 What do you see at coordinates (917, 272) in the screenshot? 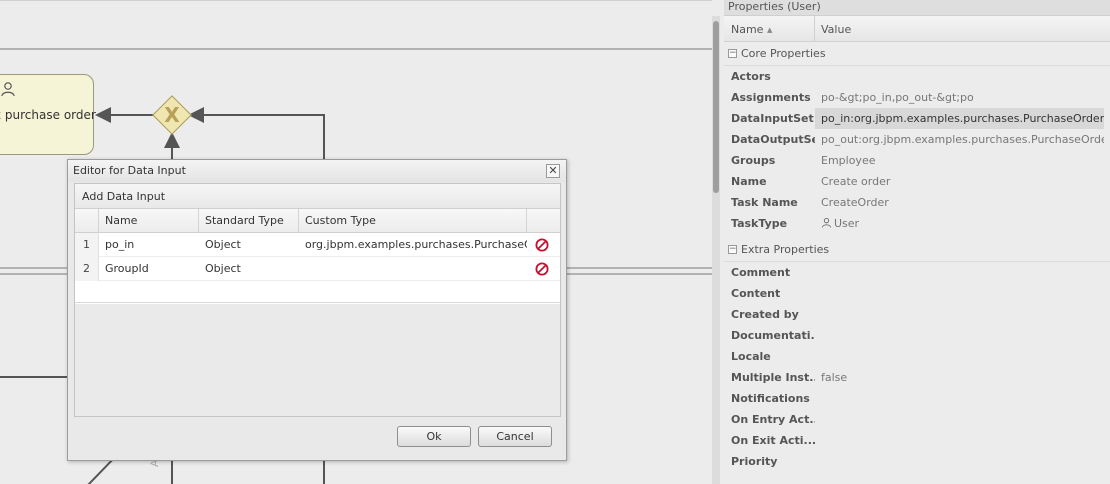
I see `property-row: Comment` at bounding box center [917, 272].